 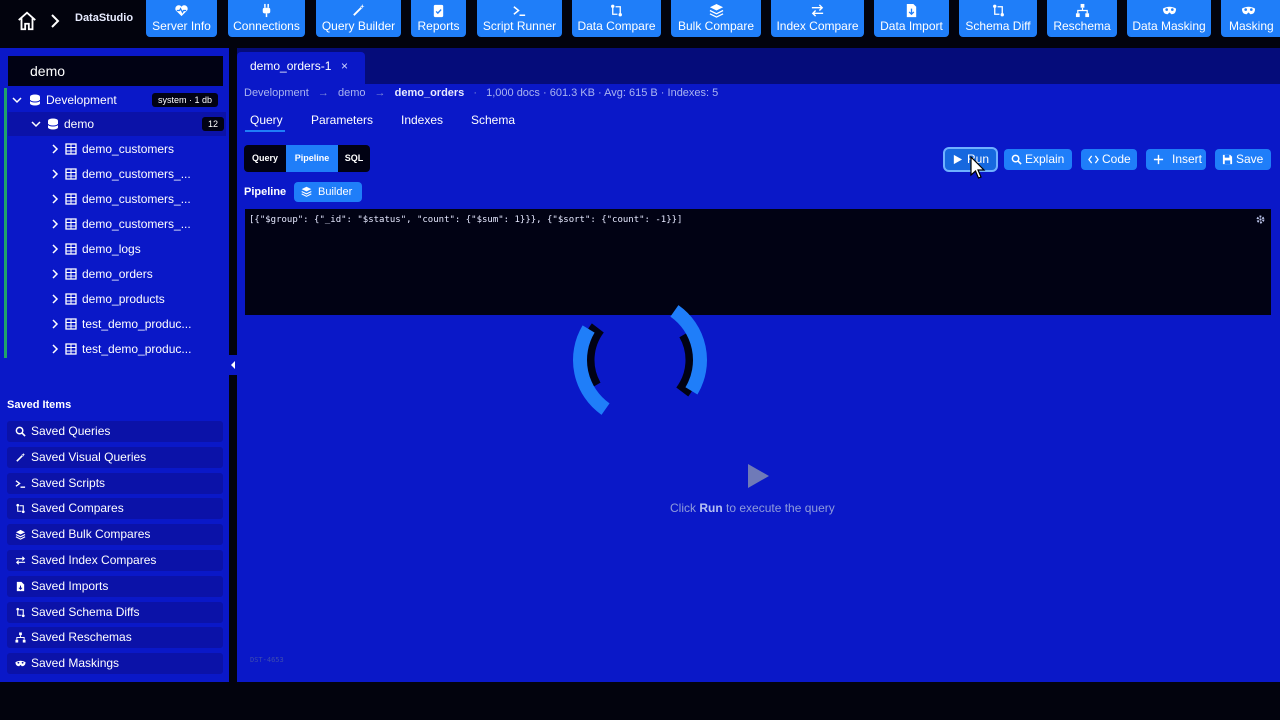 What do you see at coordinates (94, 560) in the screenshot?
I see `saved-item-label: Saved Index Compares` at bounding box center [94, 560].